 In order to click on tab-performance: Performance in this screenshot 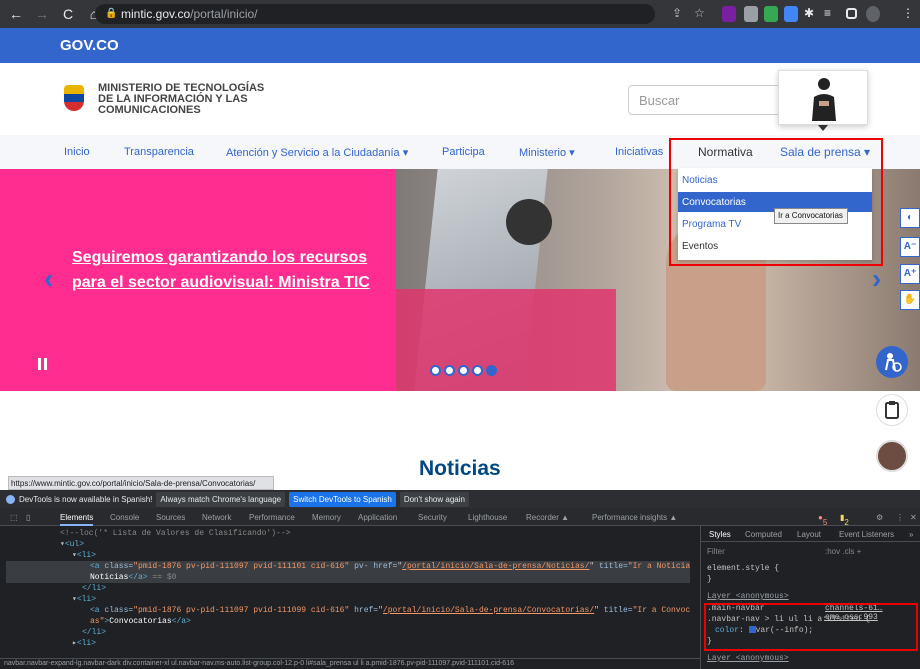, I will do `click(272, 517)`.